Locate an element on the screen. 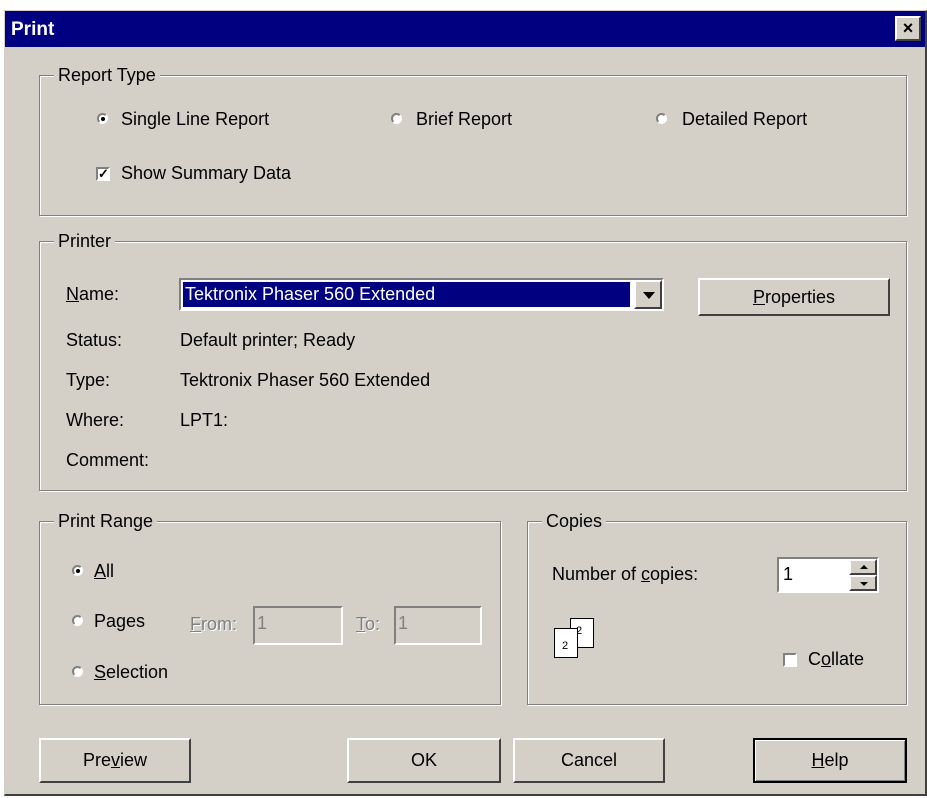 The height and width of the screenshot is (798, 927). brief-report-label: Brief Report is located at coordinates (464, 119).